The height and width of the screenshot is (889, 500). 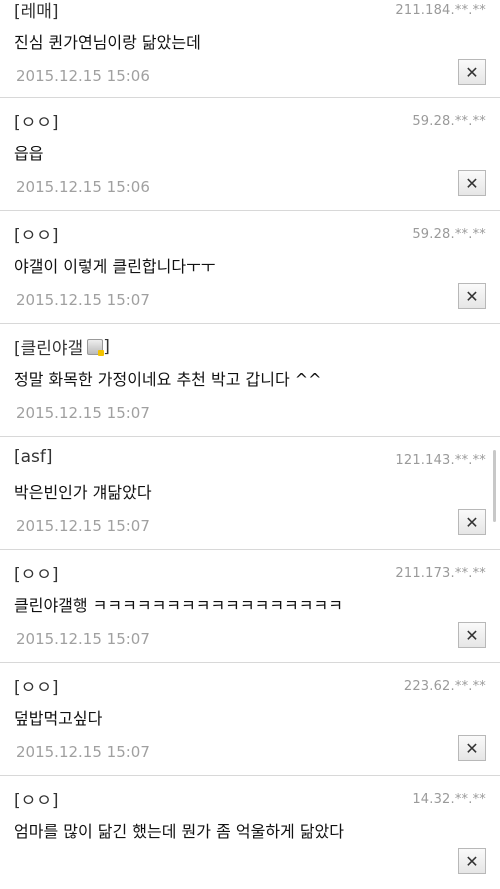 I want to click on comment-text: 클린야갤행 ㅋㅋㅋㅋㅋㅋㅋㅋㅋㅋㅋㅋㅋㅋㅋㅋㅋ, so click(x=178, y=605).